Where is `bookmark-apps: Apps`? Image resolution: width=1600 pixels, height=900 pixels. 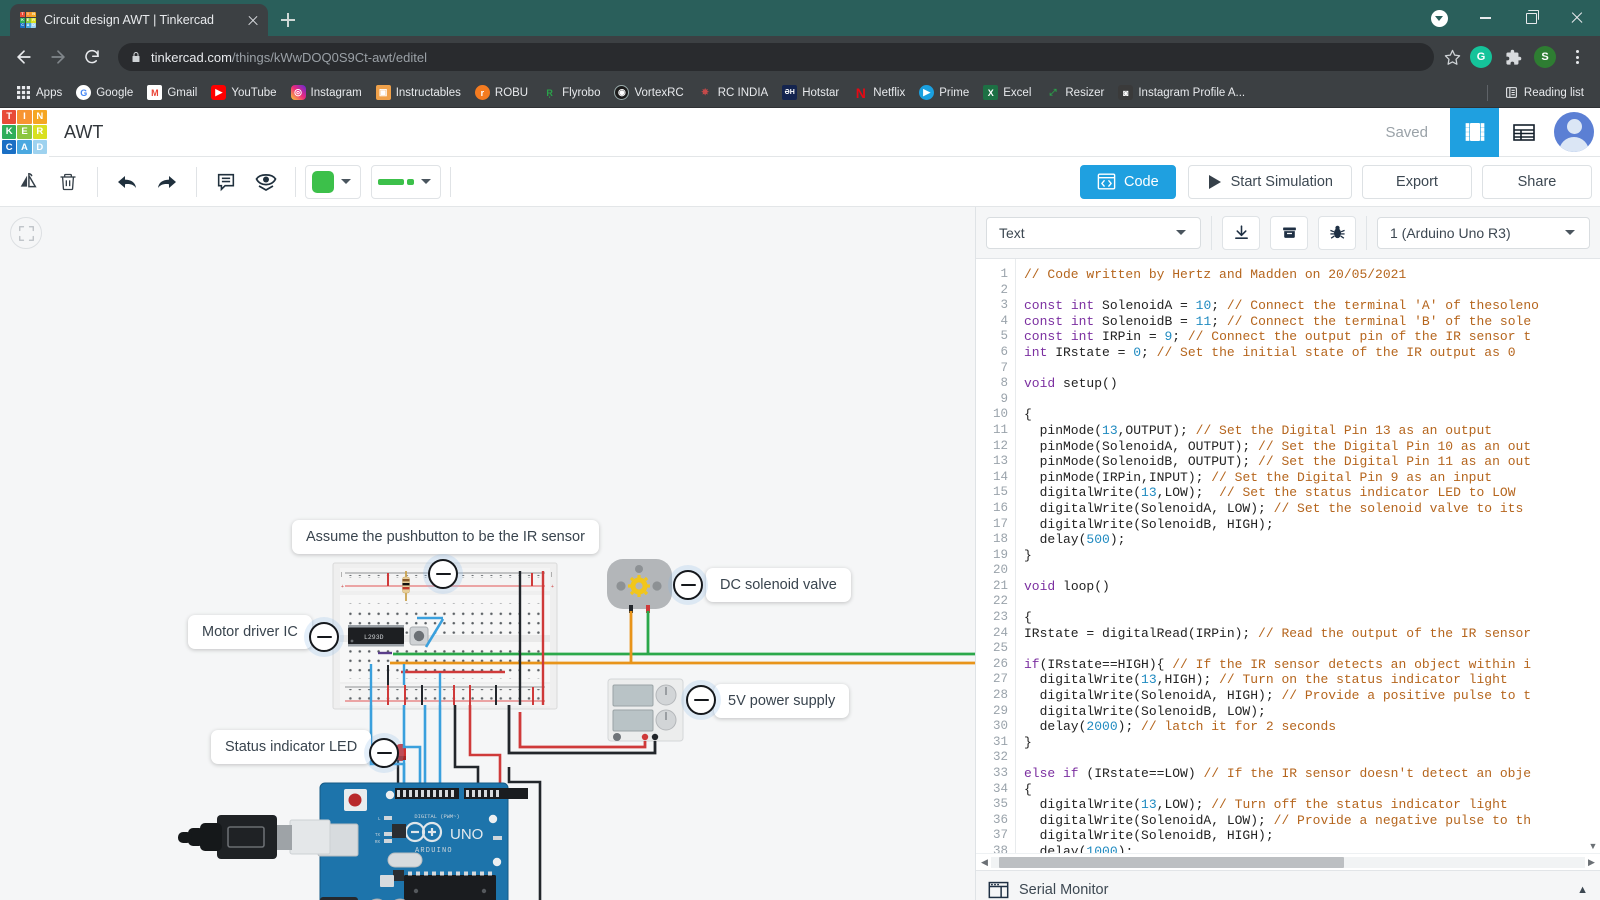 bookmark-apps: Apps is located at coordinates (39, 92).